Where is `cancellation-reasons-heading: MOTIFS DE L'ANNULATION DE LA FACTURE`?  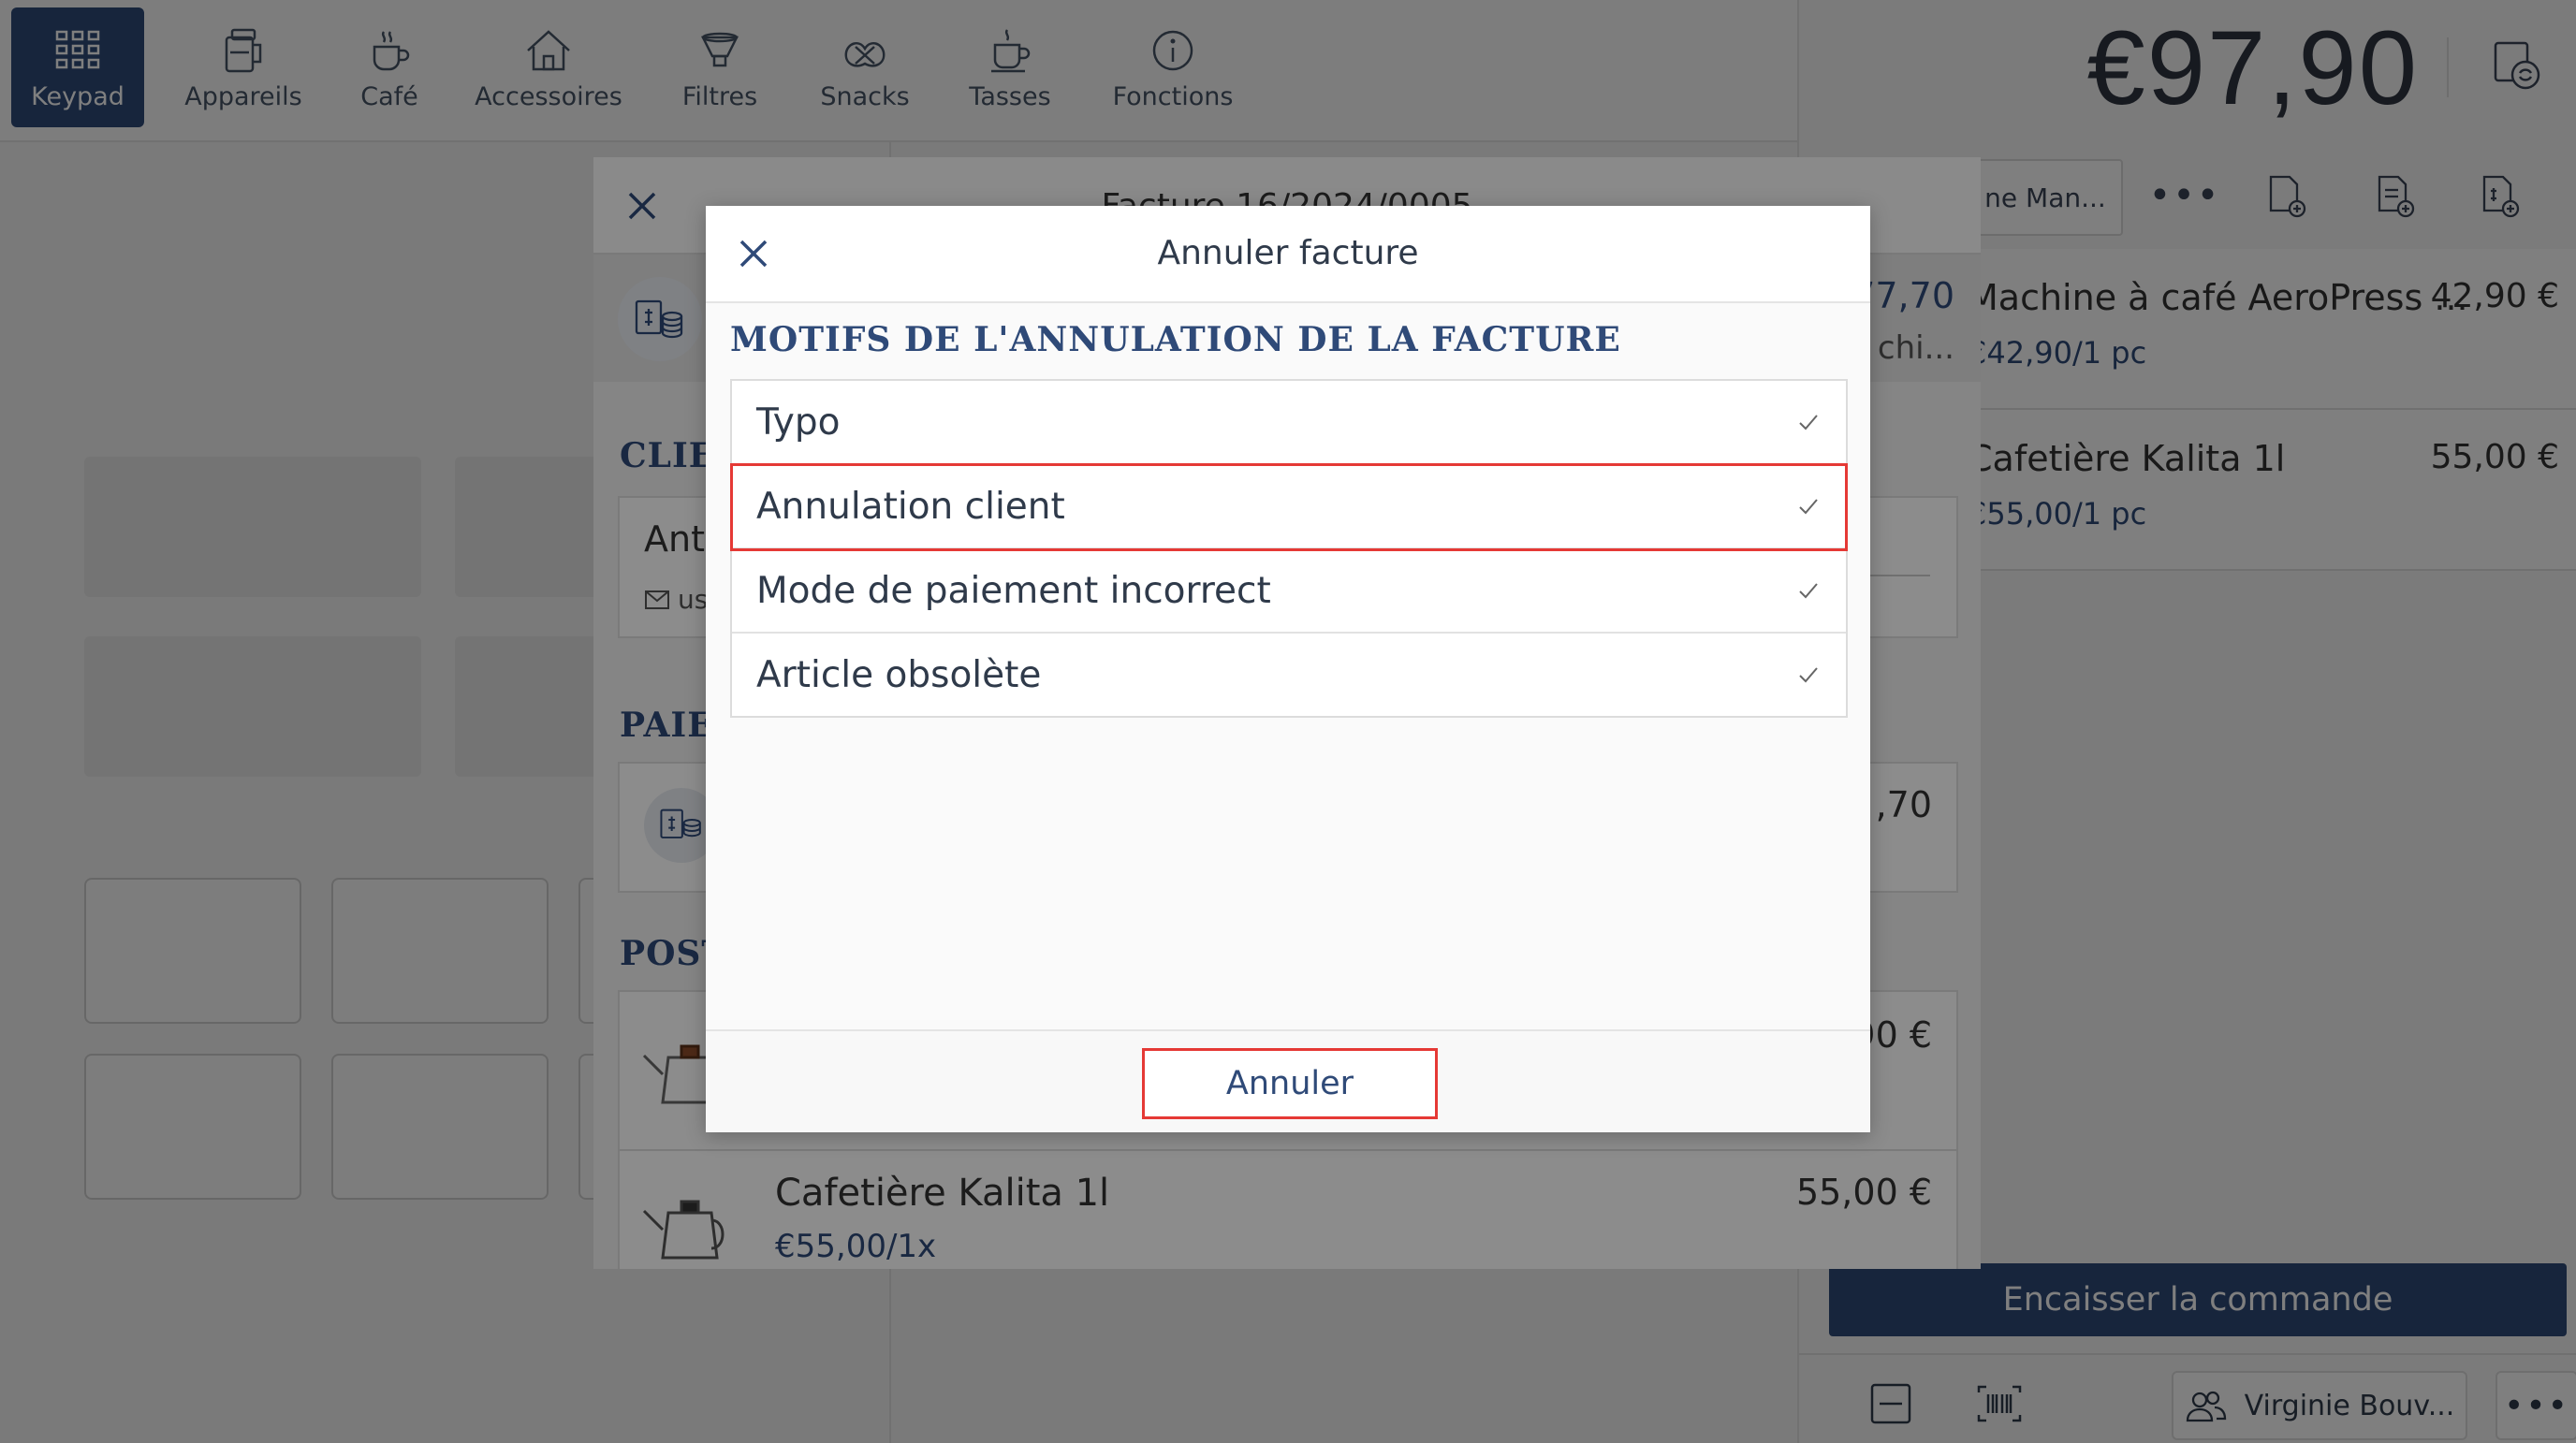
cancellation-reasons-heading: MOTIFS DE L'ANNULATION DE LA FACTURE is located at coordinates (1175, 339).